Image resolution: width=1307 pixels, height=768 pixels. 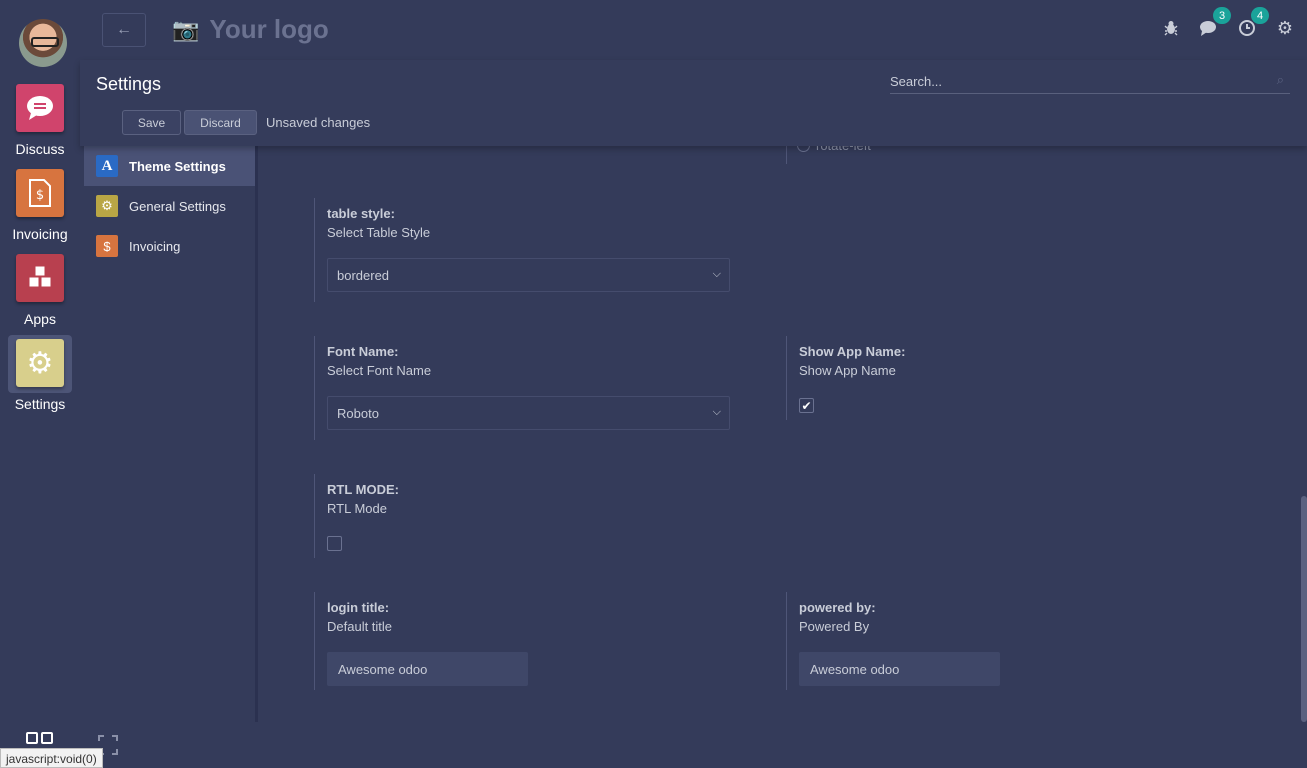 What do you see at coordinates (1304, 434) in the screenshot?
I see `scrollbar` at bounding box center [1304, 434].